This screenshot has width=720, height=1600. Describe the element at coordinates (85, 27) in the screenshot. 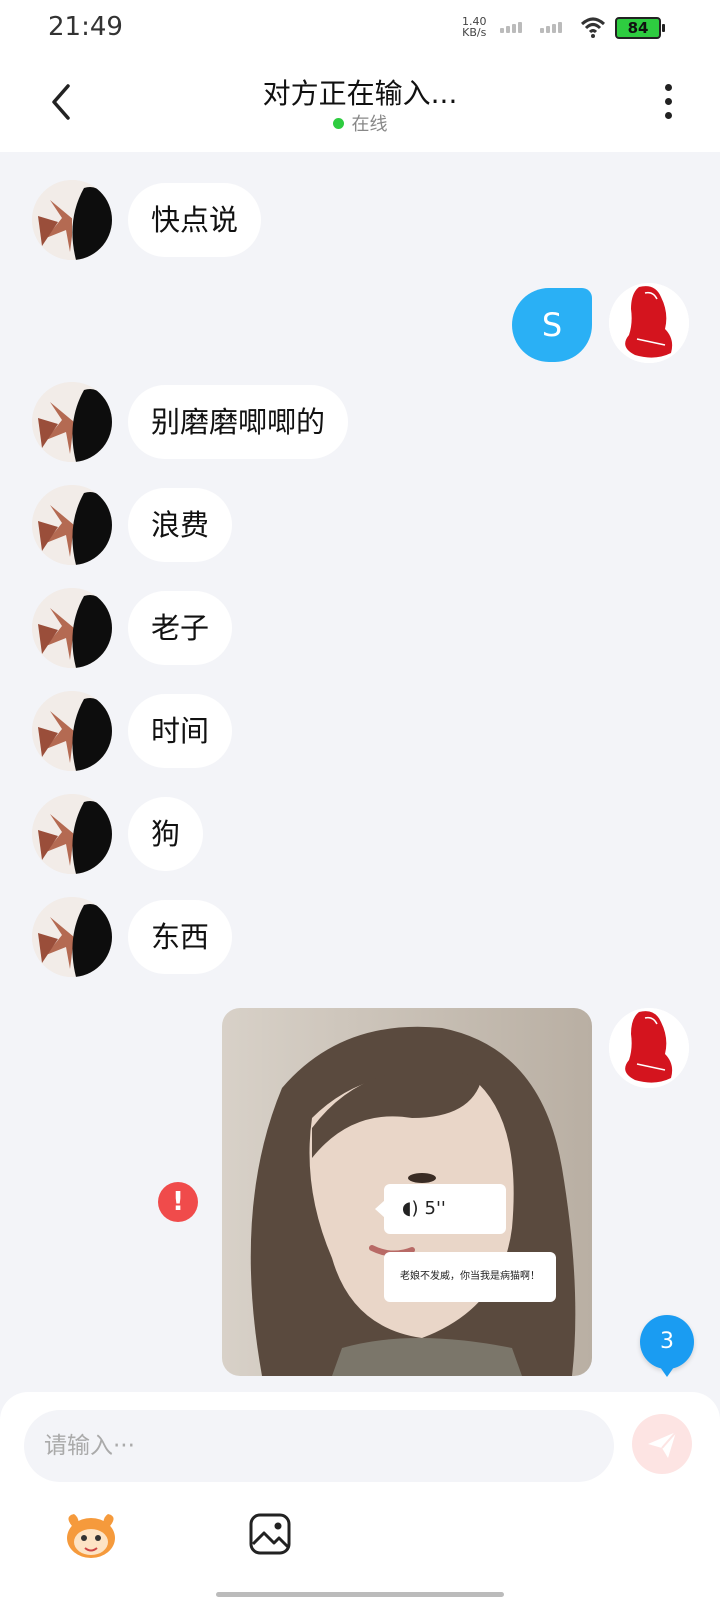

I see `status-time: 21:49` at that location.